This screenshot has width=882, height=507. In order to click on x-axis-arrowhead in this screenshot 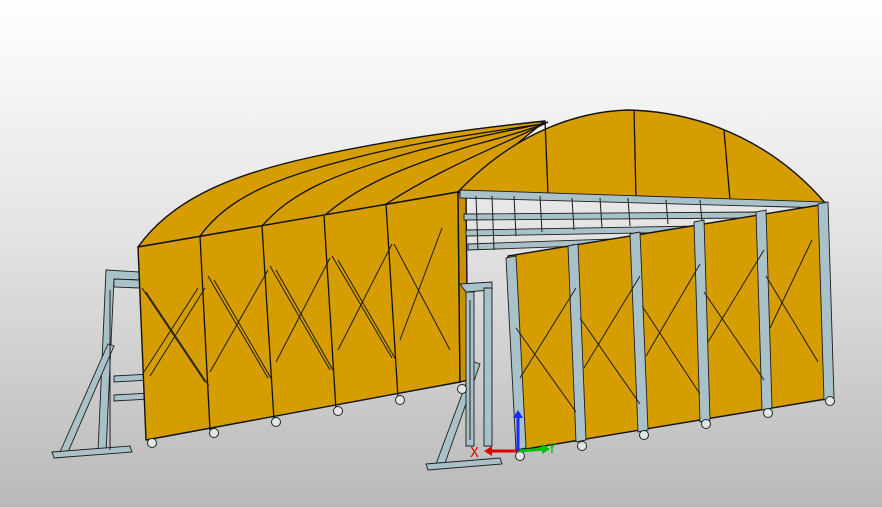, I will do `click(488, 451)`.